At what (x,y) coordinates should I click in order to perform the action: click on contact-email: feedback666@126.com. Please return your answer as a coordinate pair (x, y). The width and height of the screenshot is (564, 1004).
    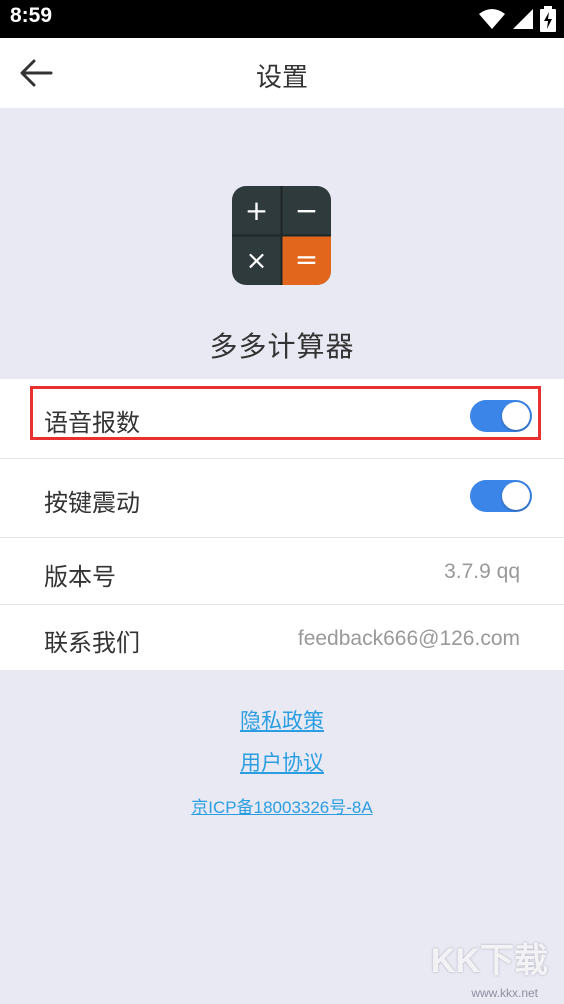
    Looking at the image, I should click on (409, 639).